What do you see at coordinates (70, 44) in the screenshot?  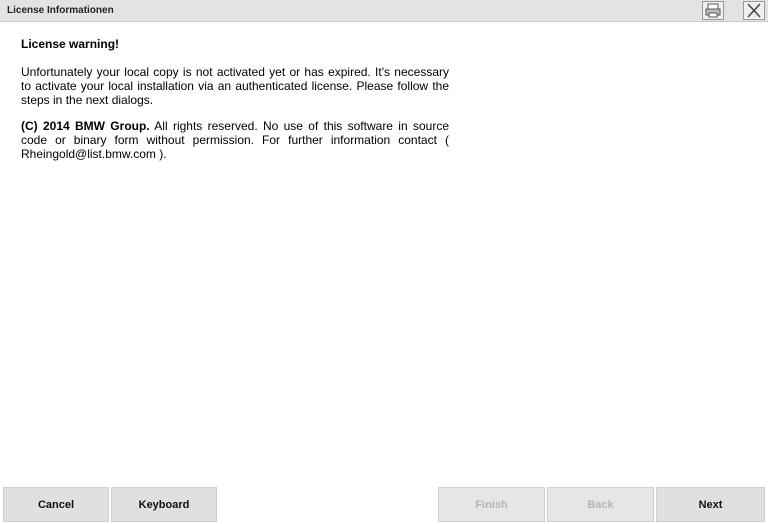 I see `warning-heading: License warning!` at bounding box center [70, 44].